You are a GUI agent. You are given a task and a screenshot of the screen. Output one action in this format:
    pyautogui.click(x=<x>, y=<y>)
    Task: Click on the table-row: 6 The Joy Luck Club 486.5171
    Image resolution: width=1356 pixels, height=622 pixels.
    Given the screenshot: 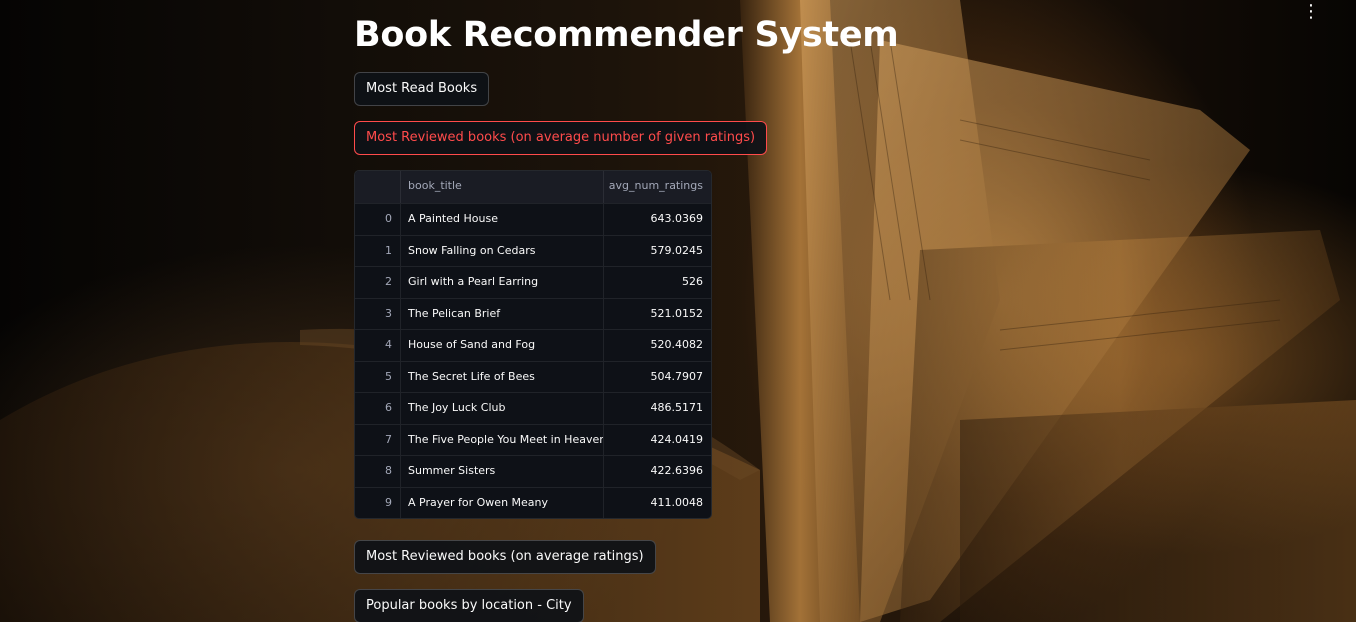 What is the action you would take?
    pyautogui.click(x=533, y=408)
    